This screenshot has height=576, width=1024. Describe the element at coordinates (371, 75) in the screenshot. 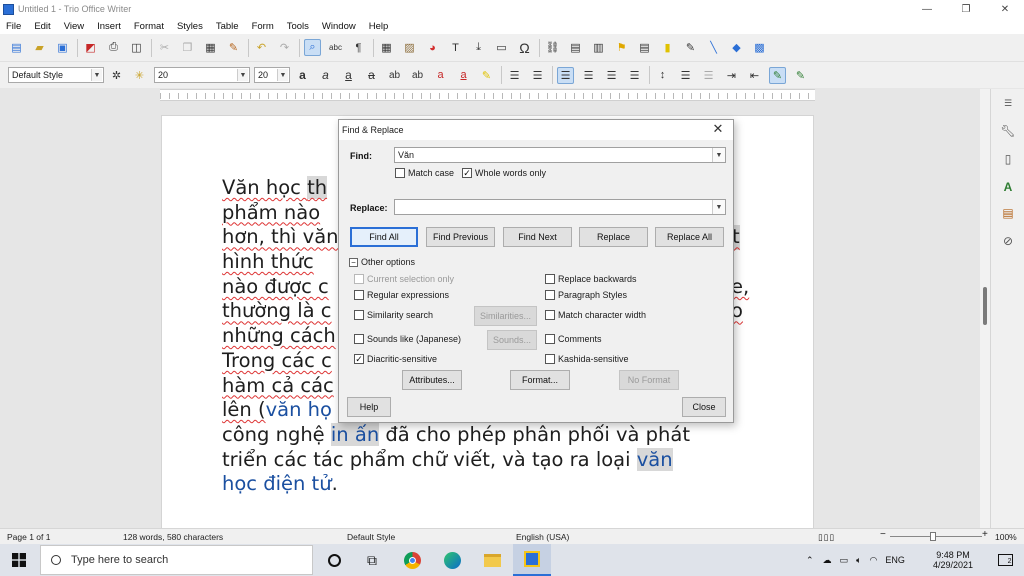

I see `strikethrough-icon: a` at that location.